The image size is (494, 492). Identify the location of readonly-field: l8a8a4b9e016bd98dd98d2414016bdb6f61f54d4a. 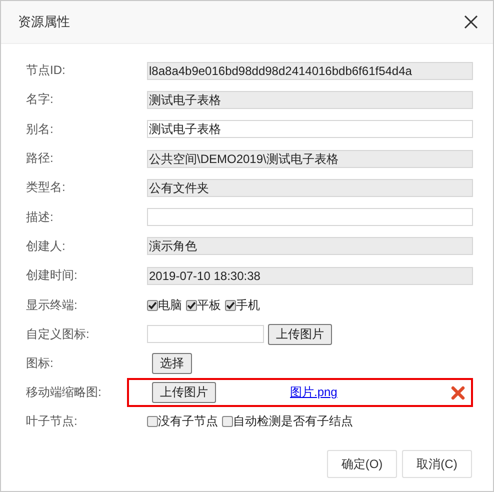
(310, 71).